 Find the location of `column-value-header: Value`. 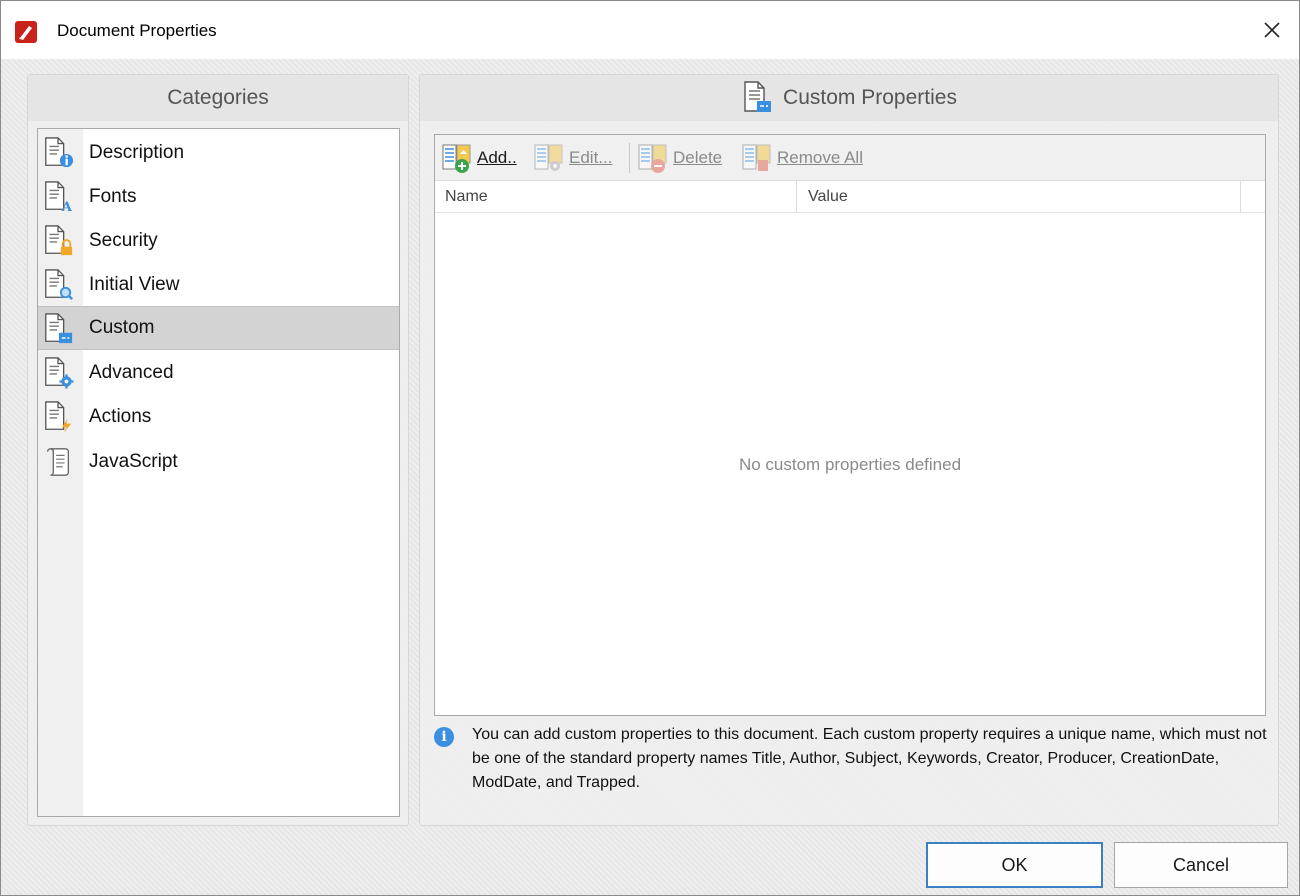

column-value-header: Value is located at coordinates (828, 197).